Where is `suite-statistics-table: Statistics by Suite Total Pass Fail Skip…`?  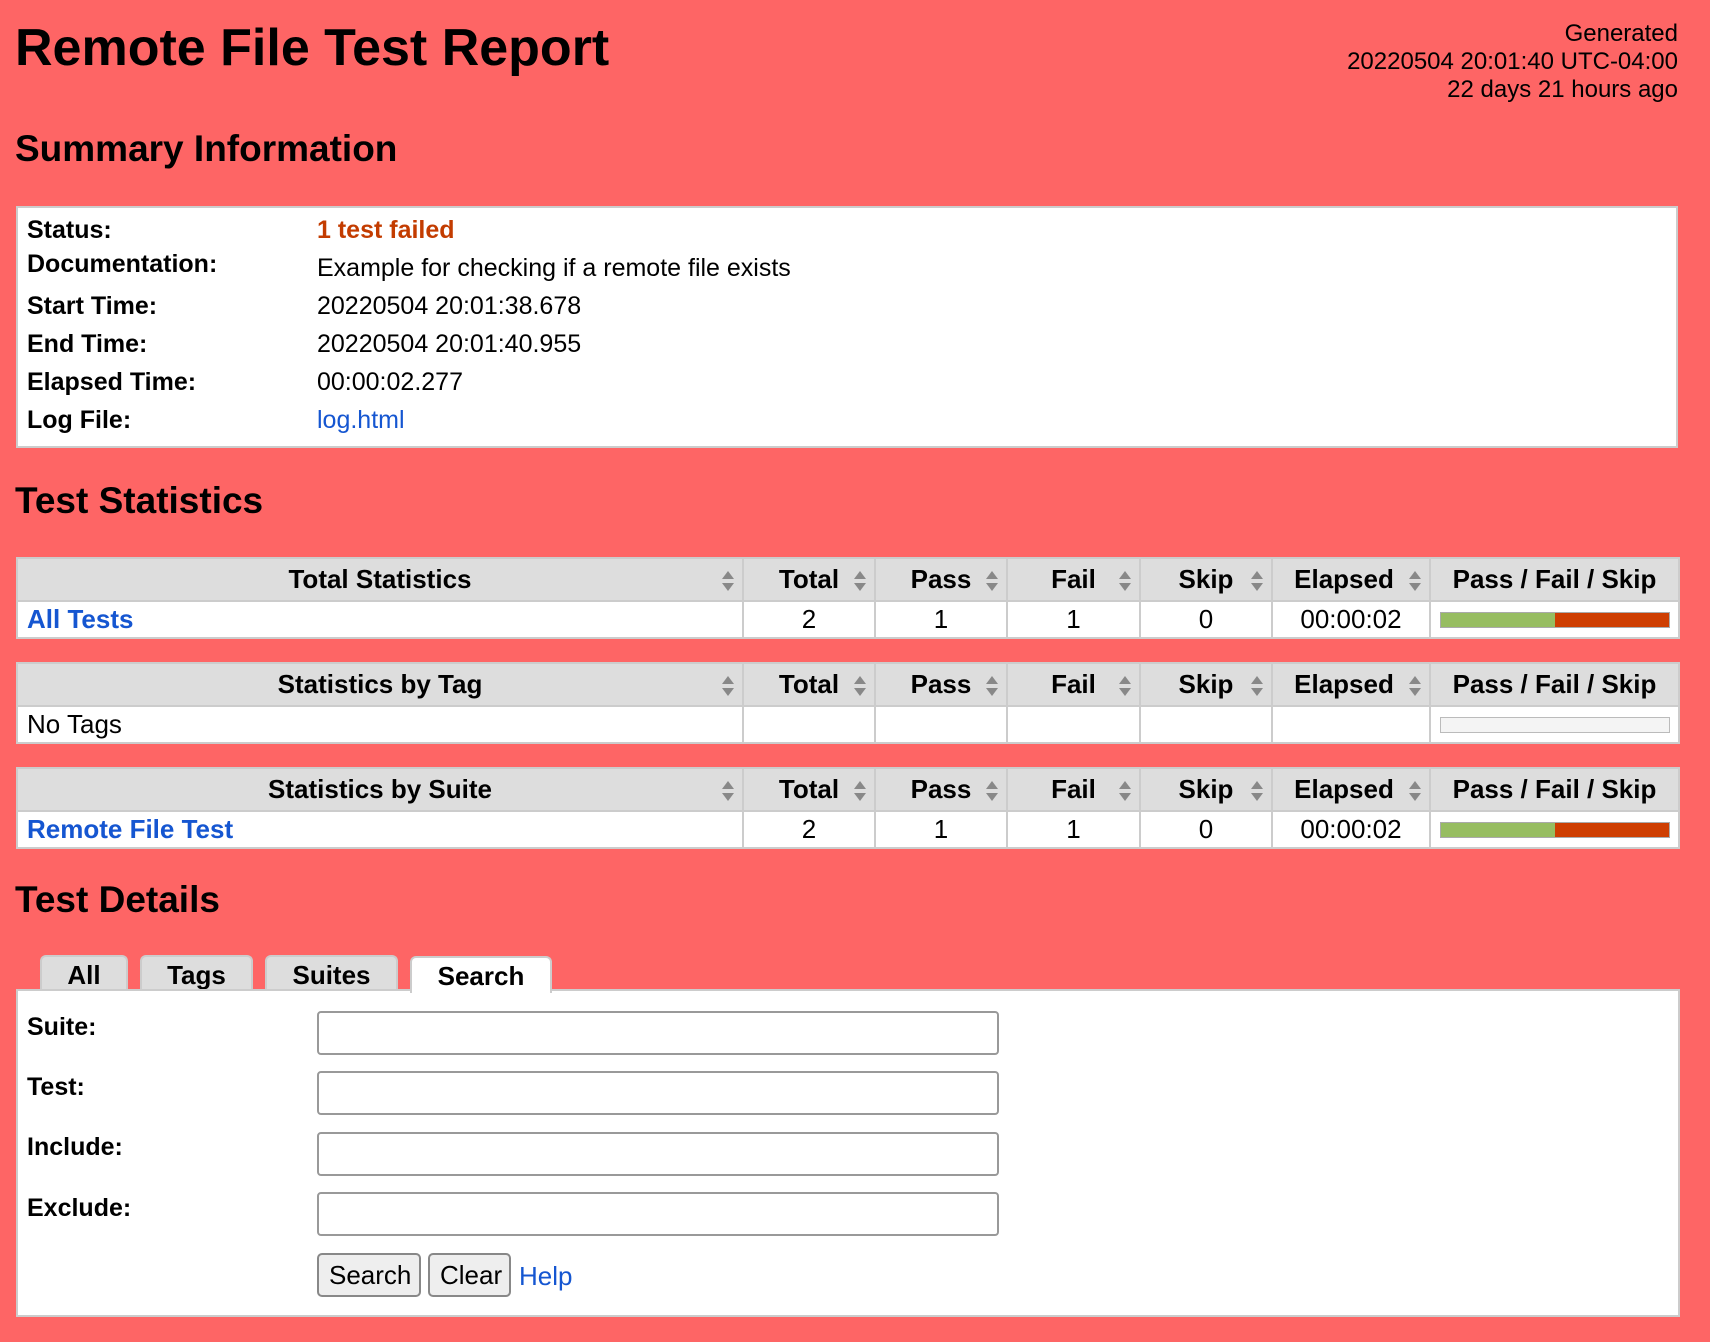
suite-statistics-table: Statistics by Suite Total Pass Fail Skip… is located at coordinates (848, 808).